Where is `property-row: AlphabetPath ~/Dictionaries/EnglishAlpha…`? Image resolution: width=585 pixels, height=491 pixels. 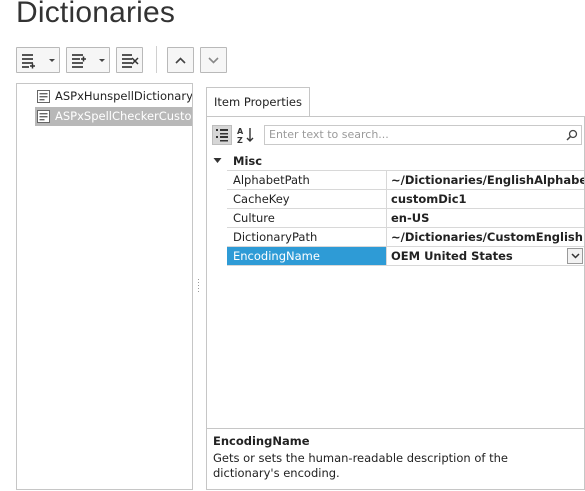
property-row: AlphabetPath ~/Dictionaries/EnglishAlpha… is located at coordinates (405, 180).